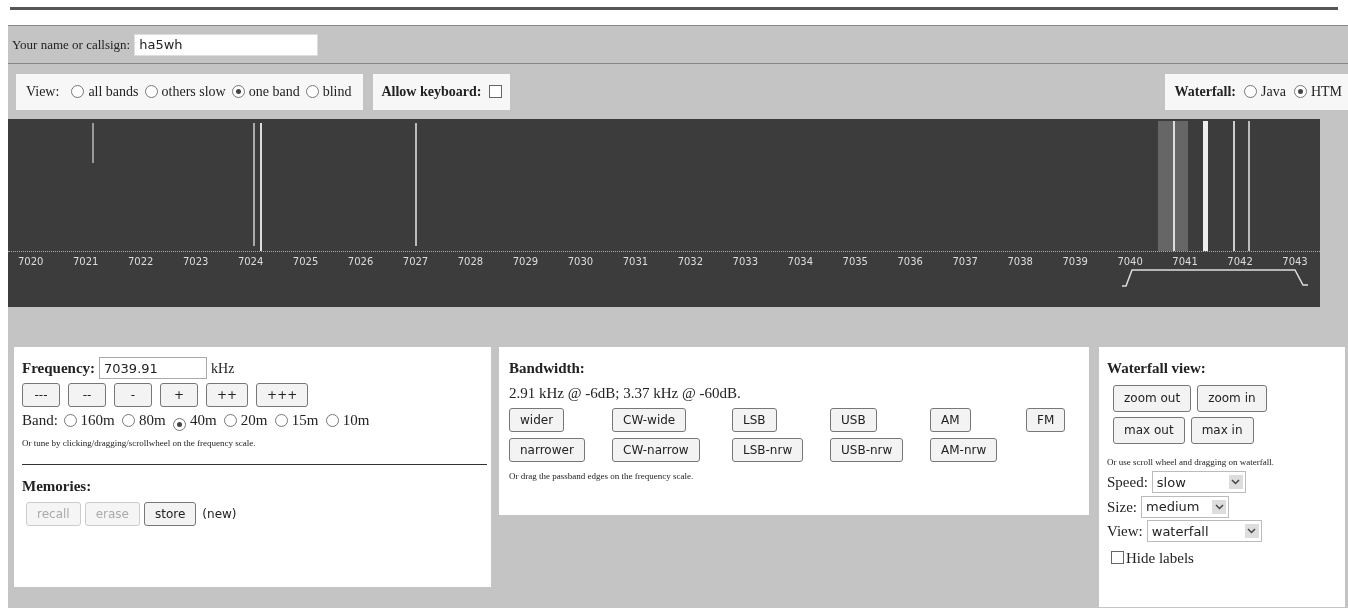  I want to click on scale-label: 7032, so click(690, 262).